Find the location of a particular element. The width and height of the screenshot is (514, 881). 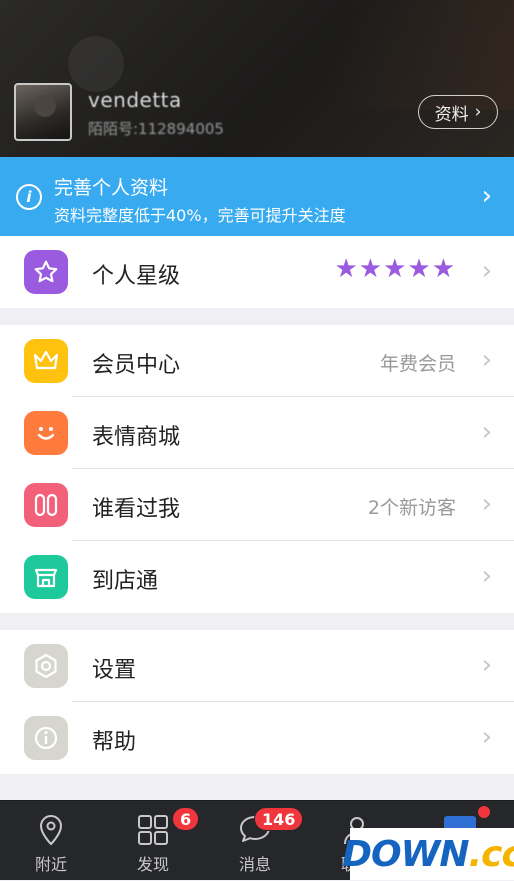

tab-label: 发现 is located at coordinates (152, 864).